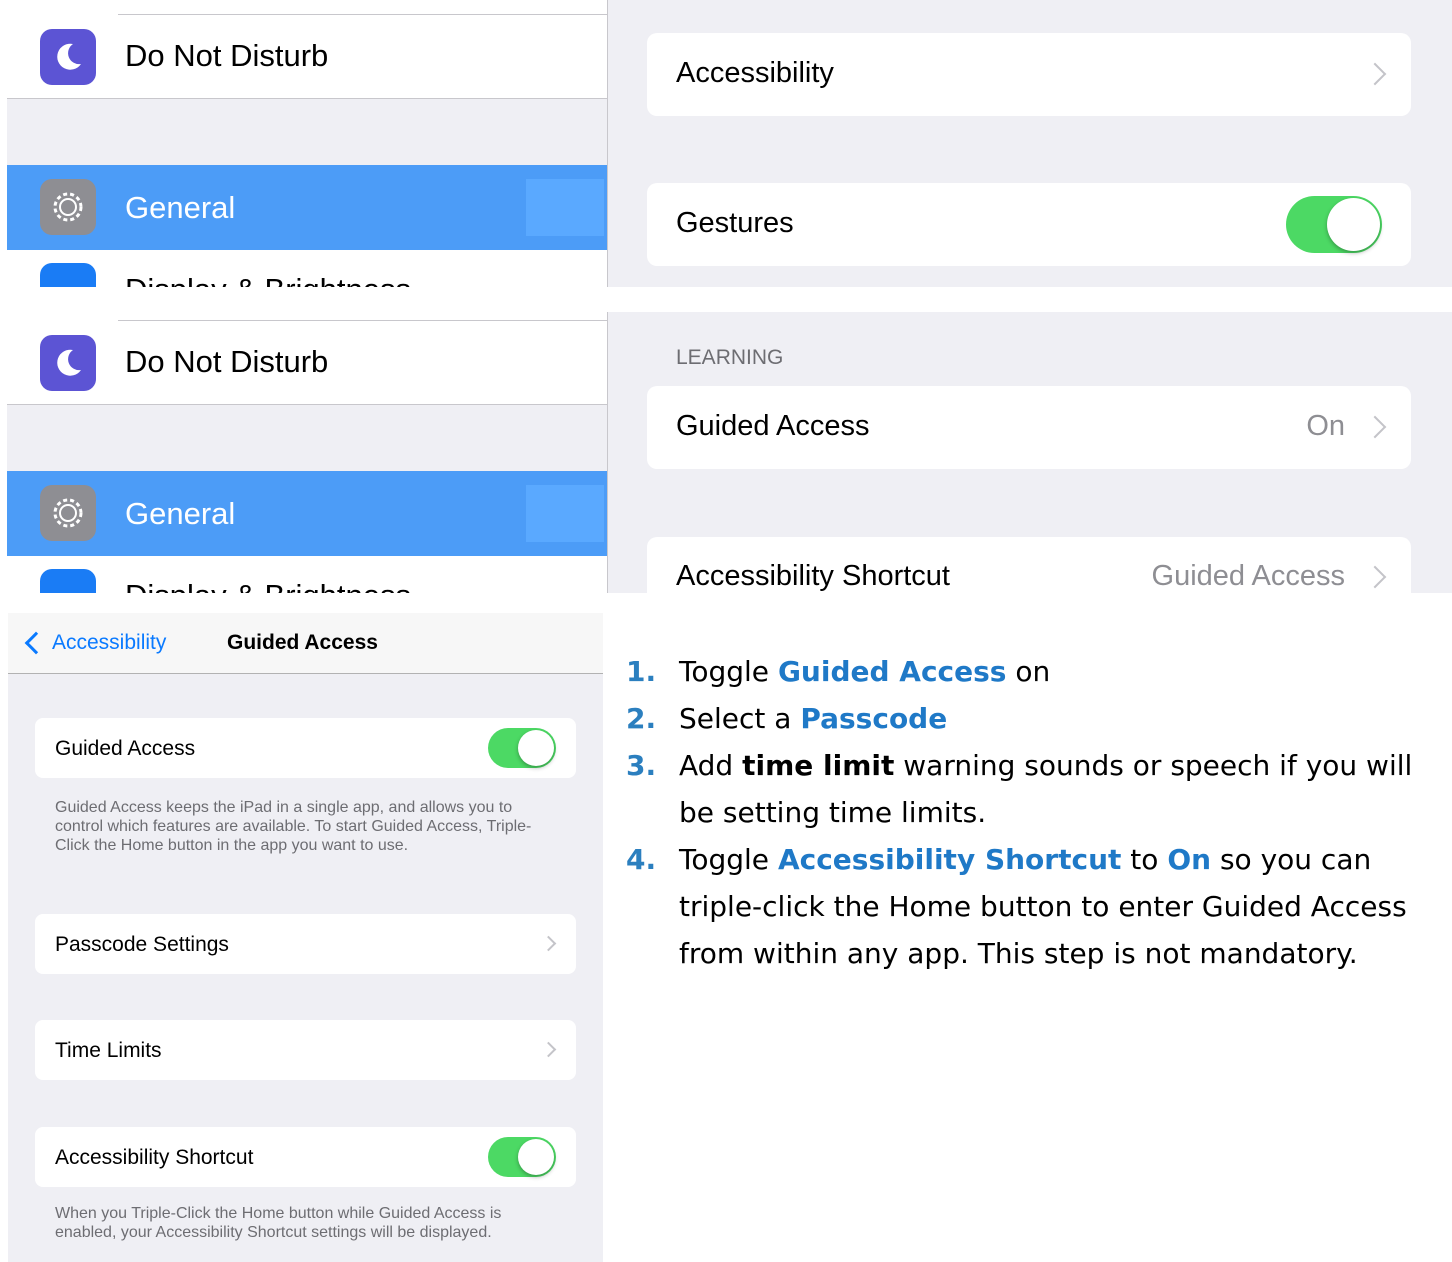 This screenshot has height=1262, width=1452. Describe the element at coordinates (730, 357) in the screenshot. I see `learning-section-header: LEARNING` at that location.